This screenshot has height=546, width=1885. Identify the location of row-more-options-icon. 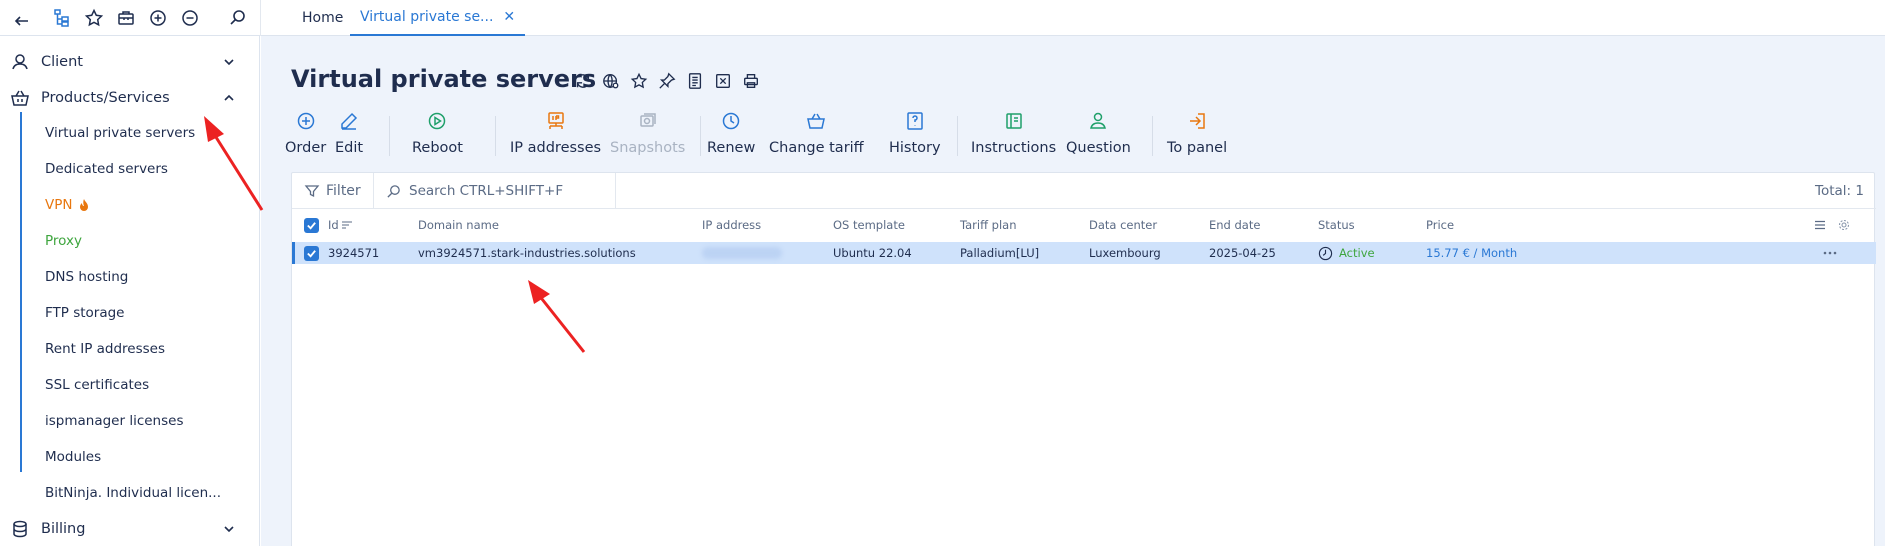
(1830, 253).